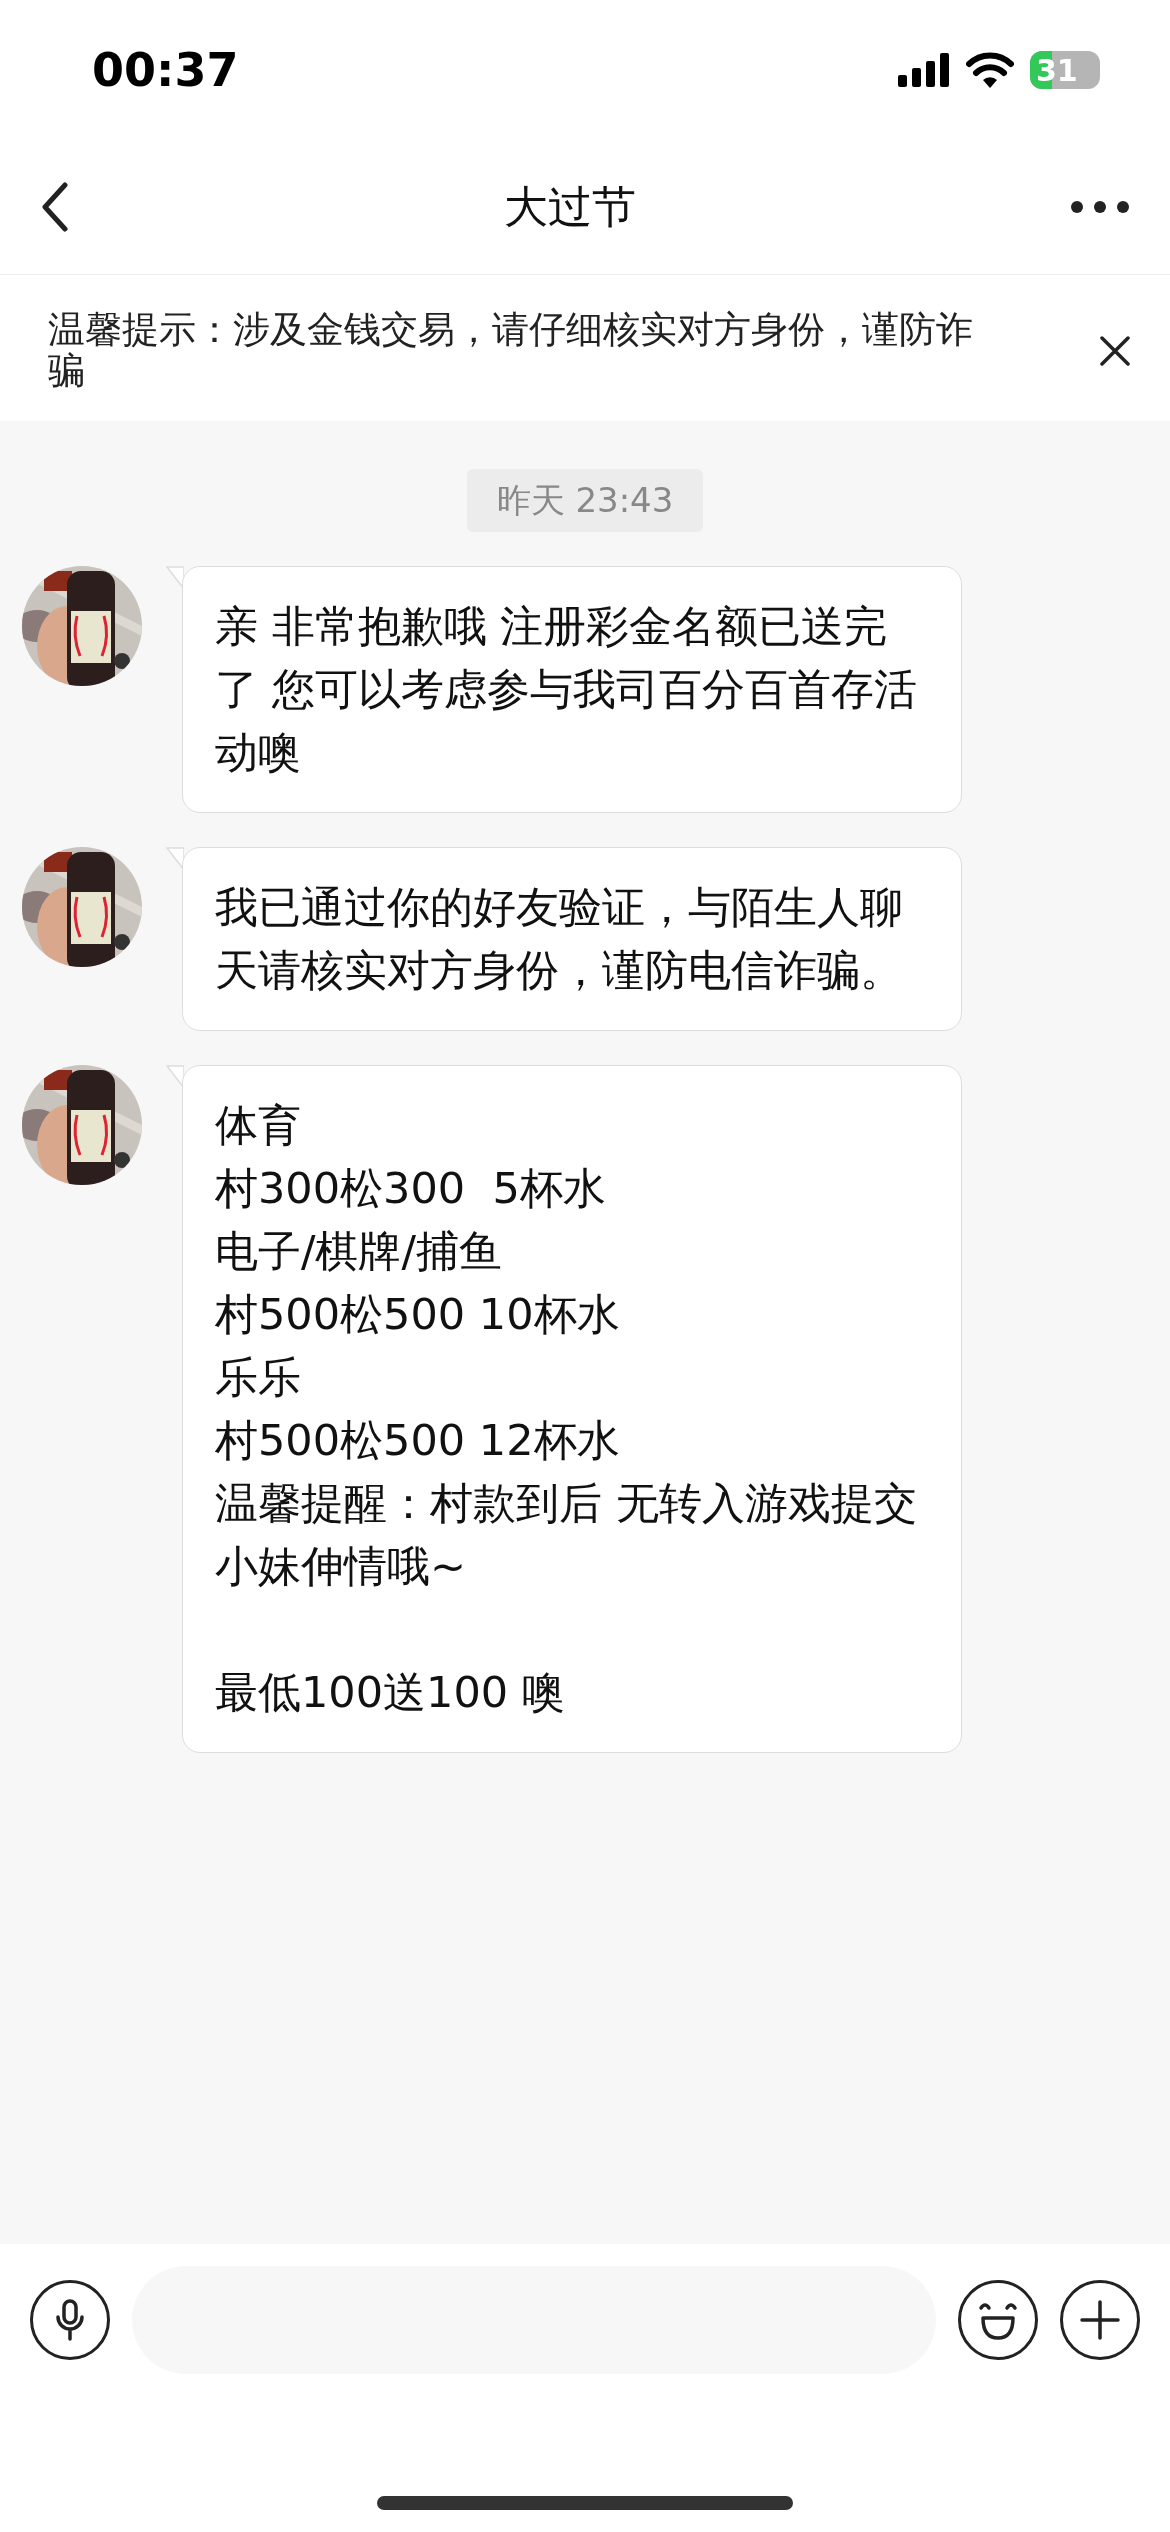  I want to click on message-text: 村300松300 5杯水, so click(411, 1189).